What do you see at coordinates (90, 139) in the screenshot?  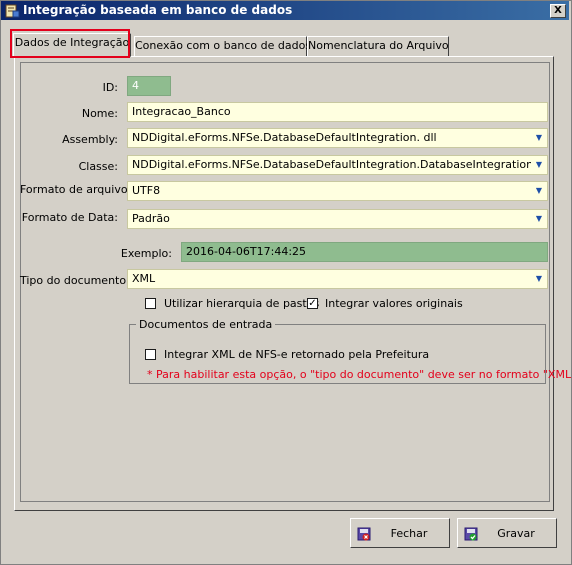 I see `assembly-label: Assembly:` at bounding box center [90, 139].